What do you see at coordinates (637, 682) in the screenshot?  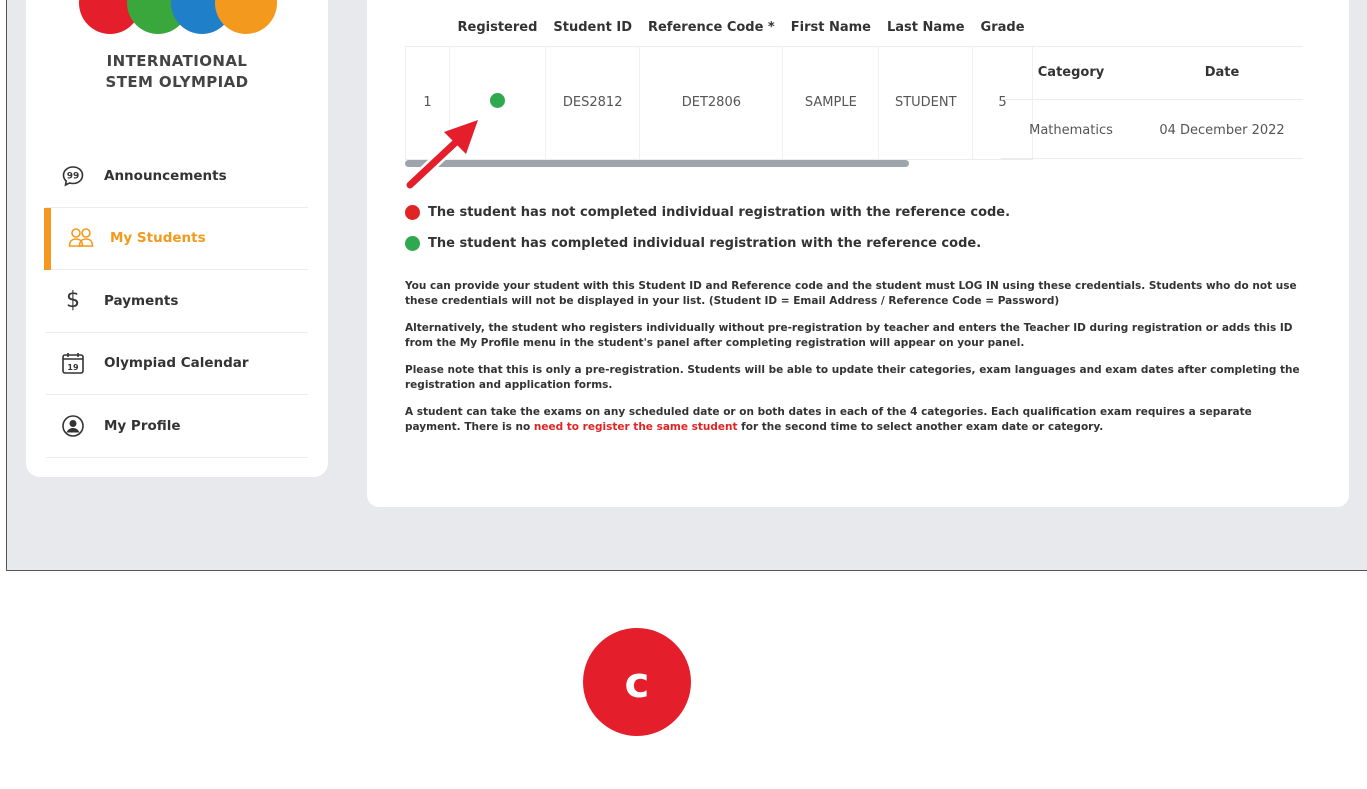 I see `step-badge: c` at bounding box center [637, 682].